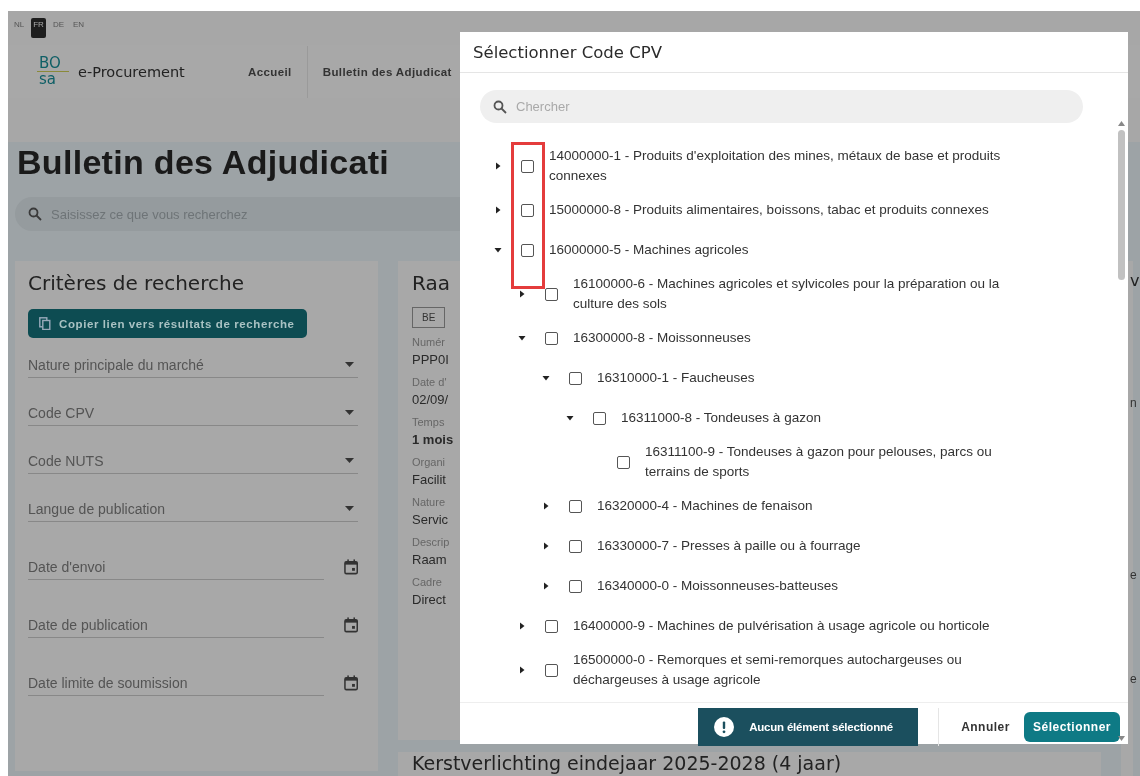  Describe the element at coordinates (769, 210) in the screenshot. I see `tree-item-label: 15000000-8 - Produits alimentaires, boissons, tabac et produits connexes` at that location.